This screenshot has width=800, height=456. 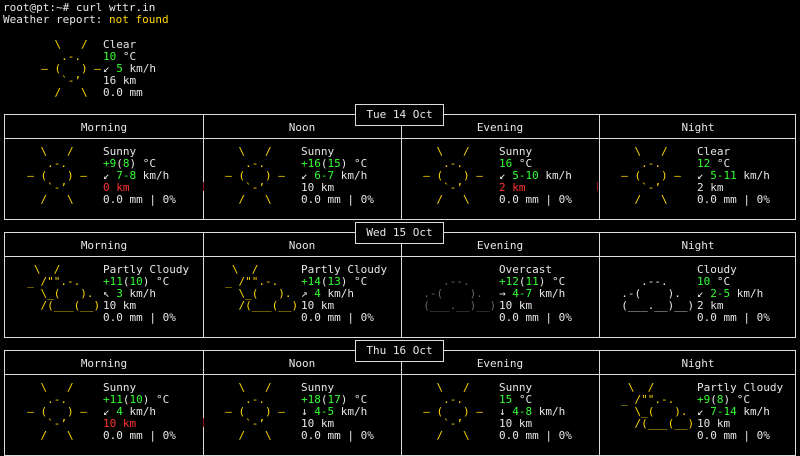 I want to click on report-label: Weather report:, so click(x=53, y=19).